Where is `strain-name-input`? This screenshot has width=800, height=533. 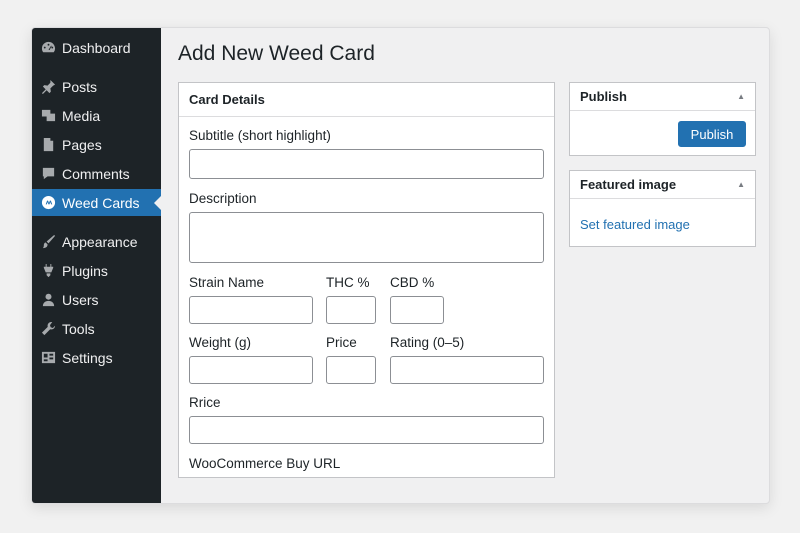 strain-name-input is located at coordinates (251, 310).